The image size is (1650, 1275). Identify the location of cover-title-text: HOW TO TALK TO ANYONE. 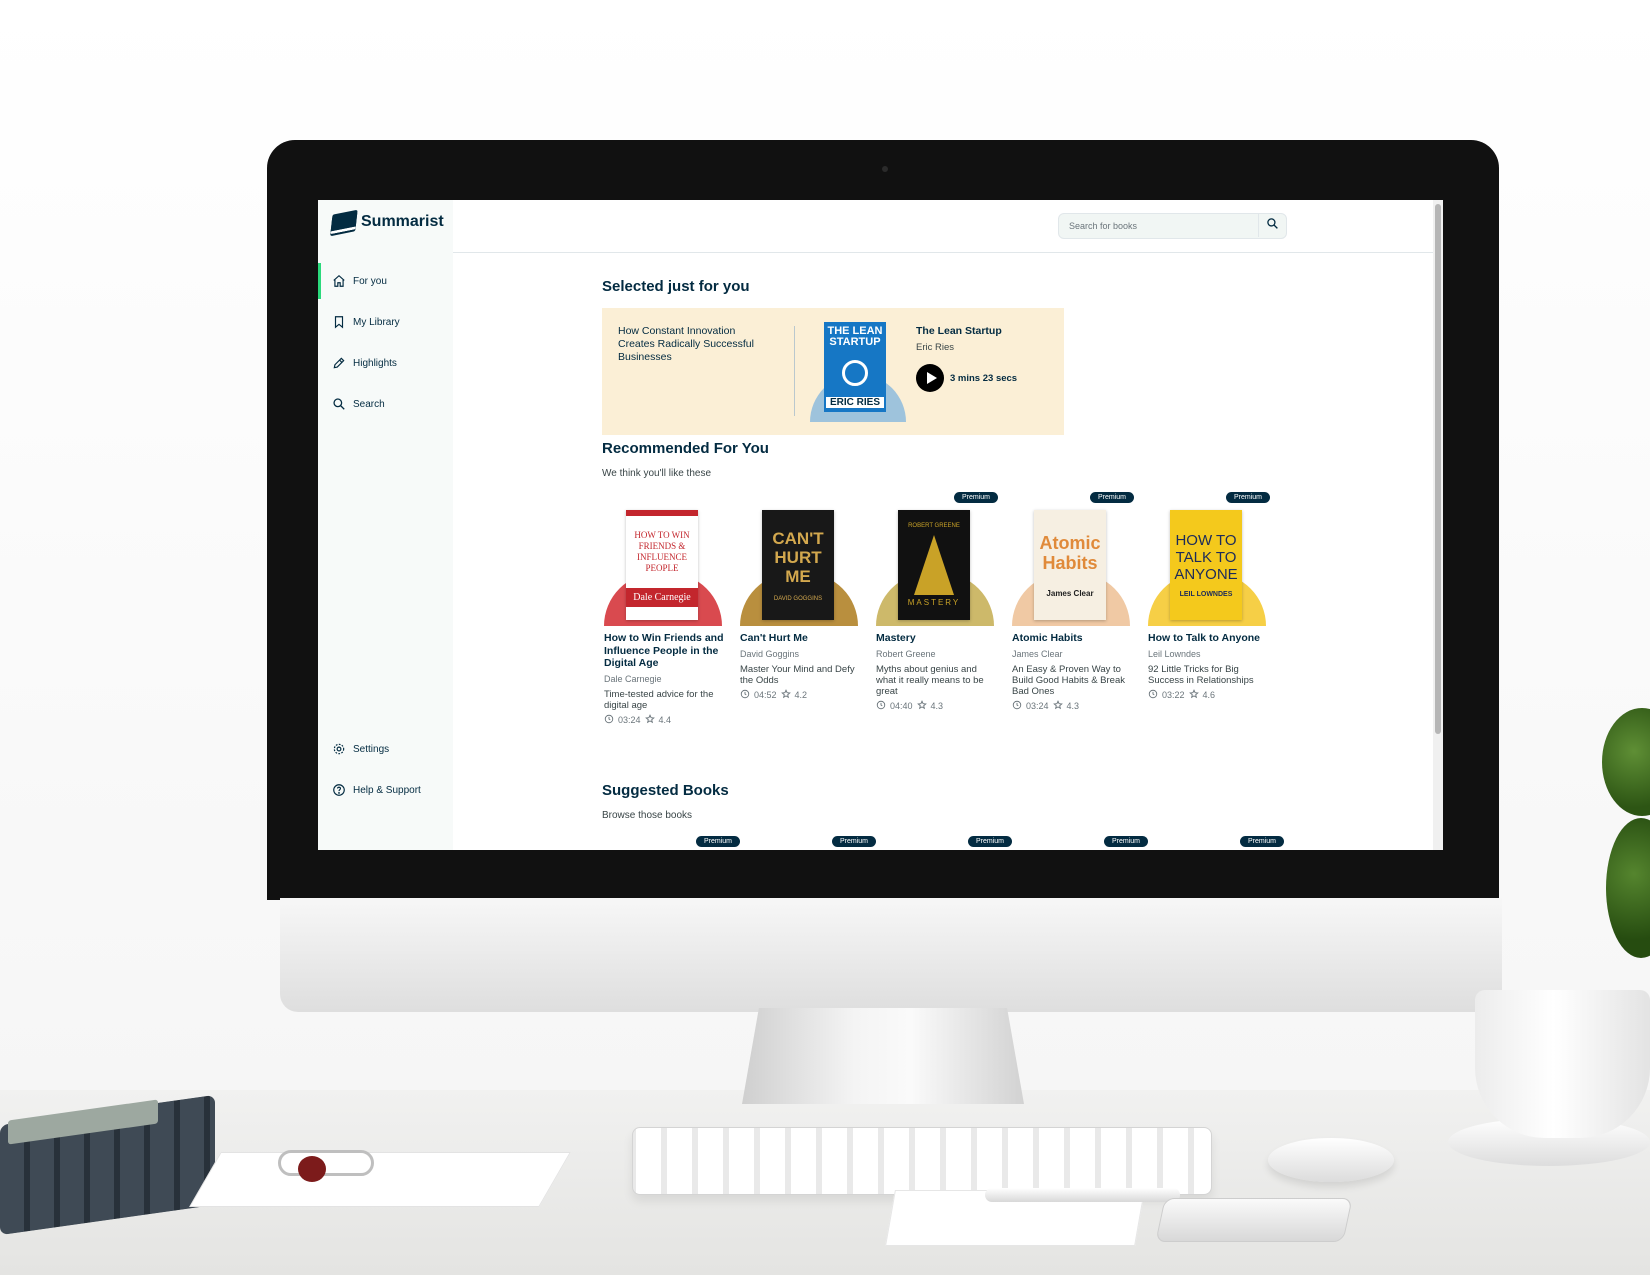
(1206, 557).